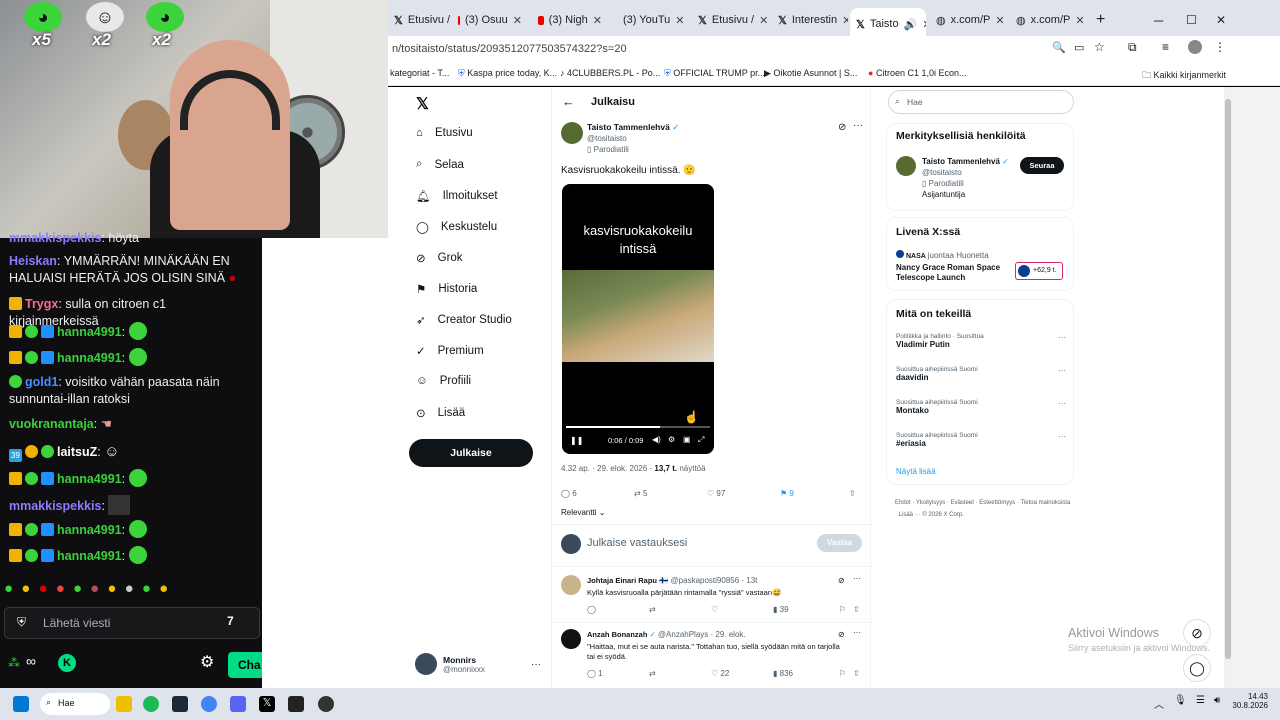 The width and height of the screenshot is (1280, 720). I want to click on messages-float-icon: ◯, so click(1197, 668).